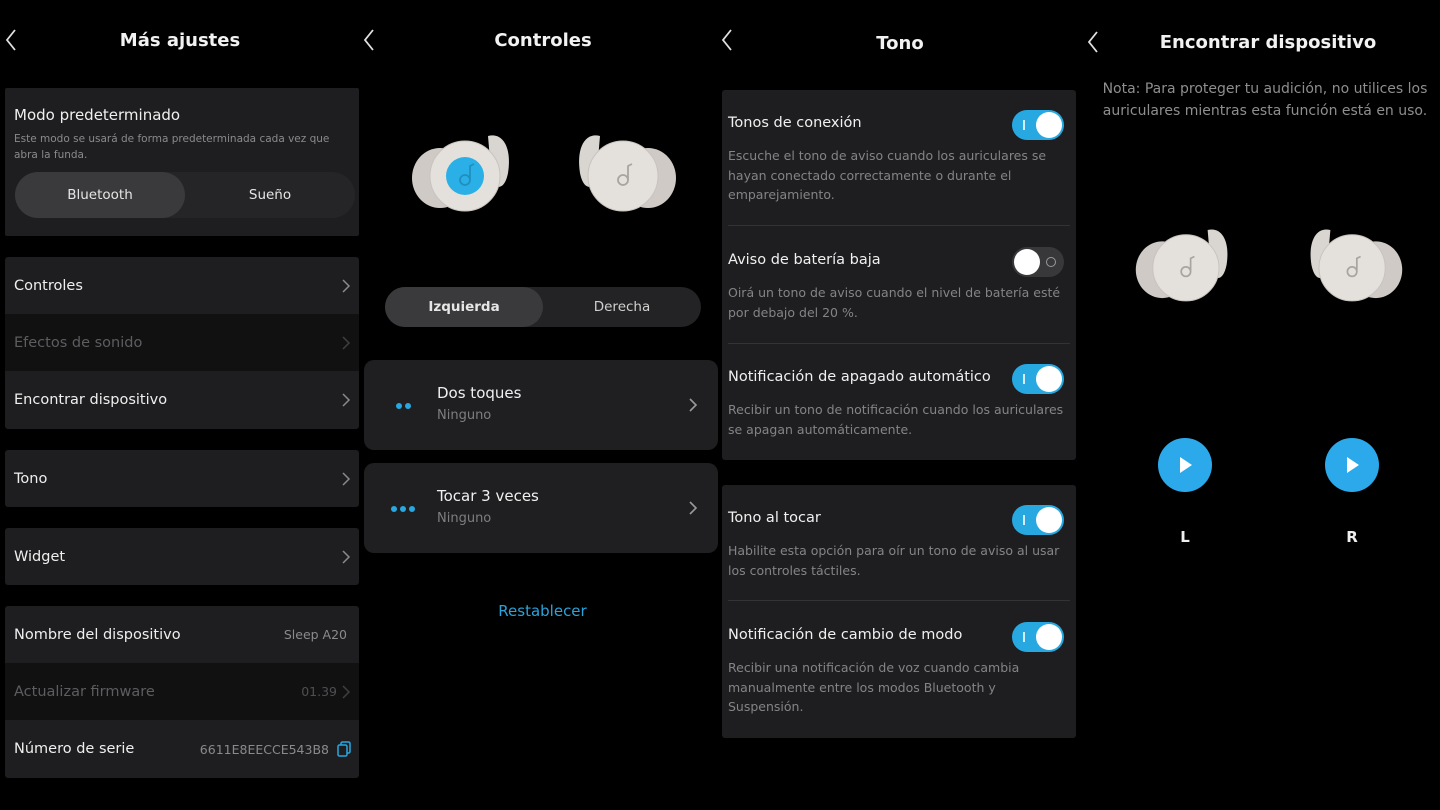 The image size is (1440, 810). What do you see at coordinates (319, 691) in the screenshot?
I see `firmware-version-value: 01.39` at bounding box center [319, 691].